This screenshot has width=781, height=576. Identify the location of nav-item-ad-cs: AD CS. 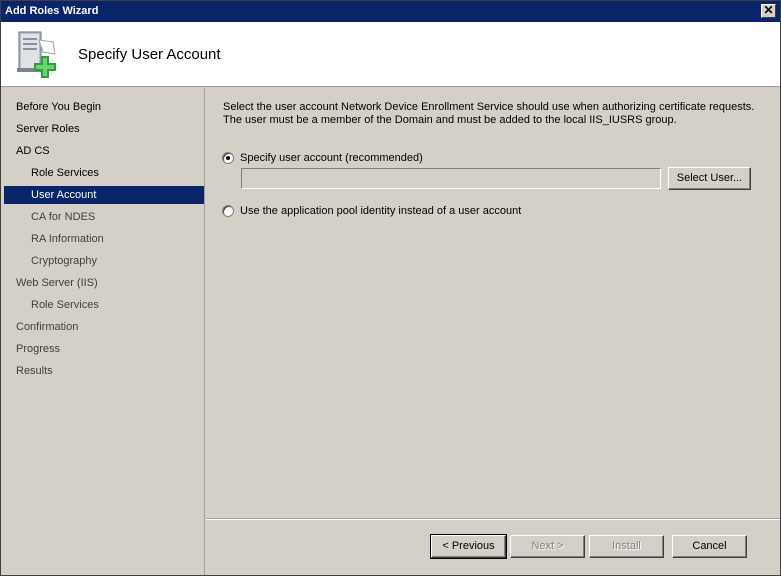
(104, 151).